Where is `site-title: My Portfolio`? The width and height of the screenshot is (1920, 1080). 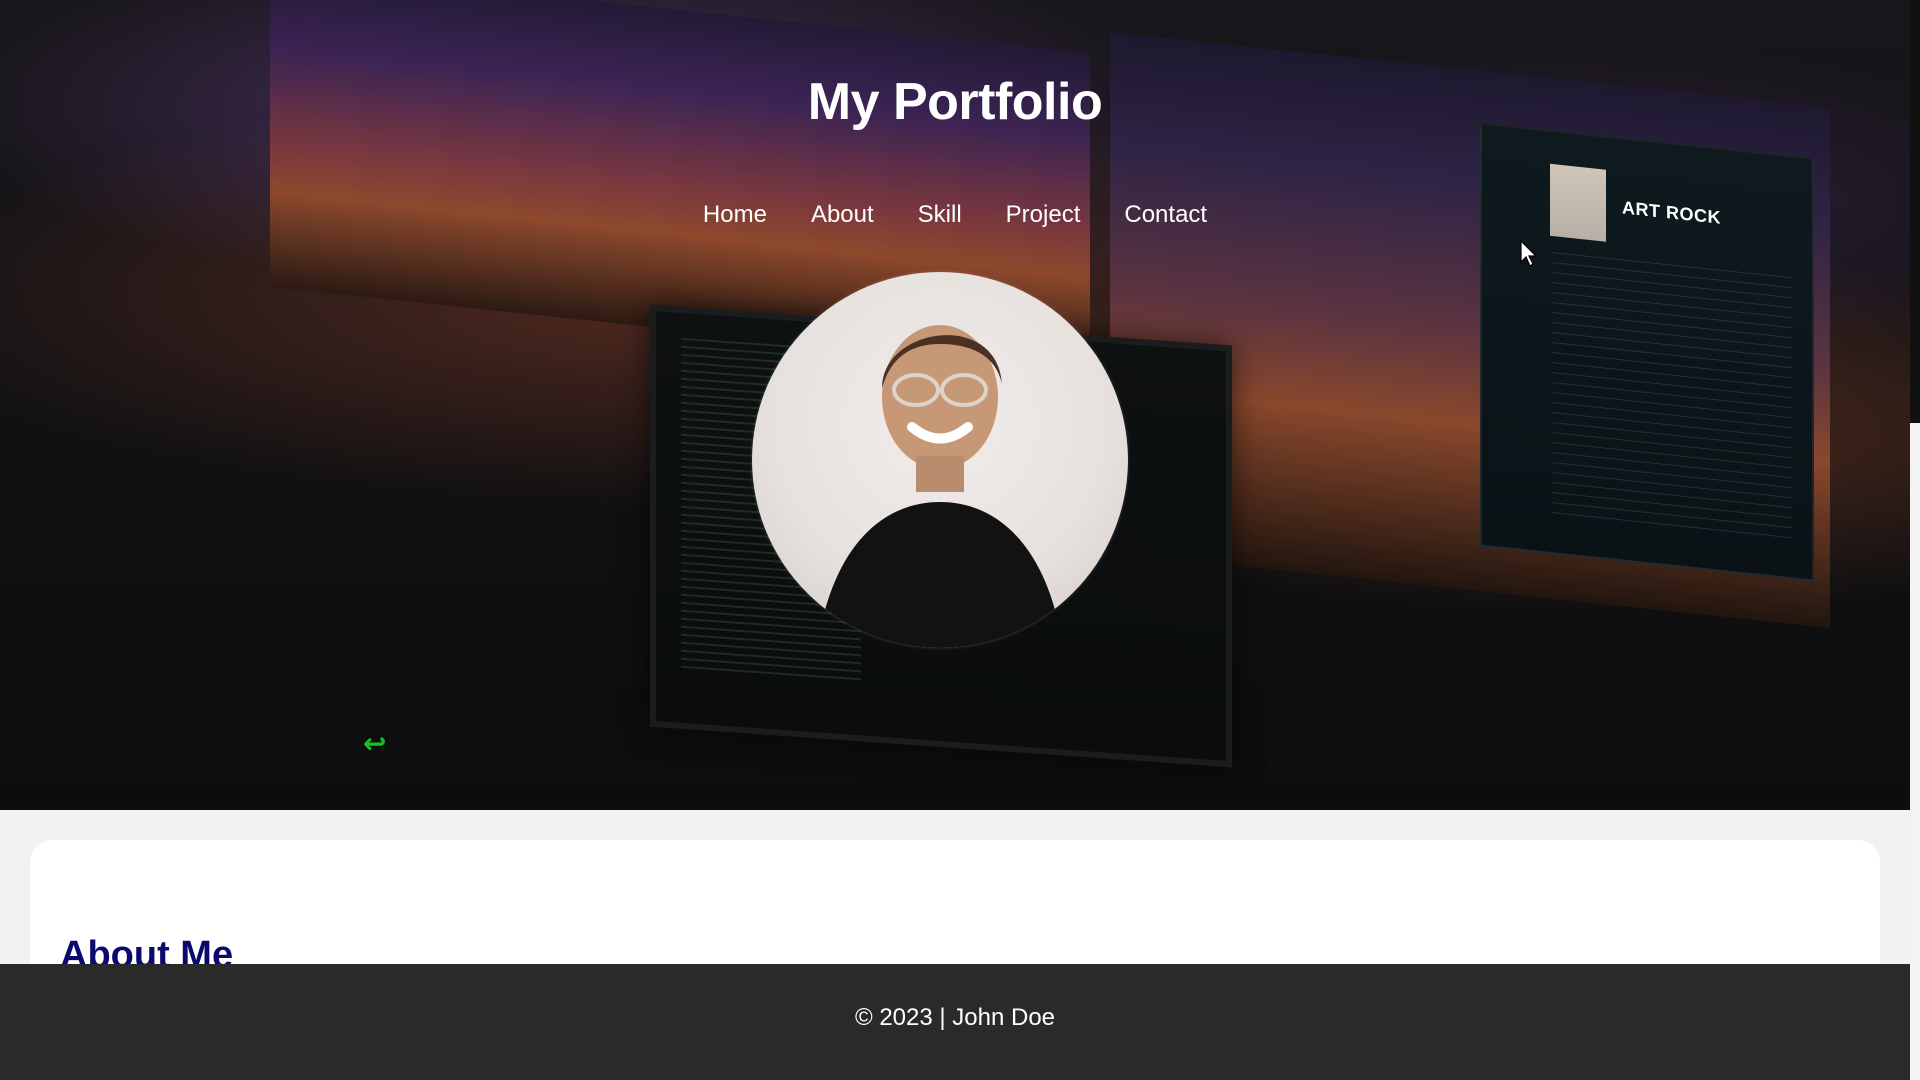
site-title: My Portfolio is located at coordinates (955, 102).